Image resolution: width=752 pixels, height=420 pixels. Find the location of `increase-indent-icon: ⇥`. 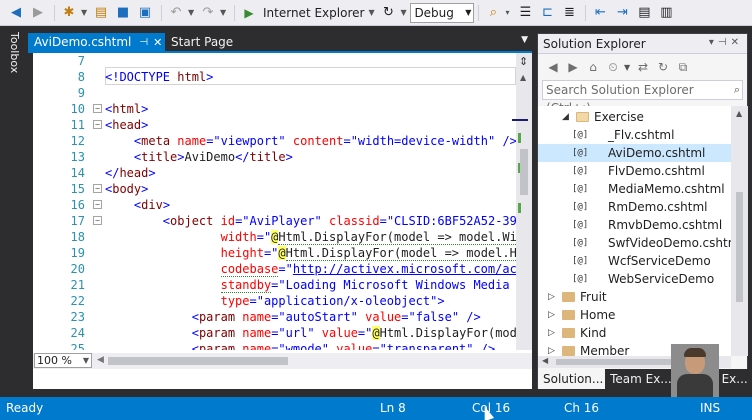

increase-indent-icon: ⇥ is located at coordinates (622, 13).